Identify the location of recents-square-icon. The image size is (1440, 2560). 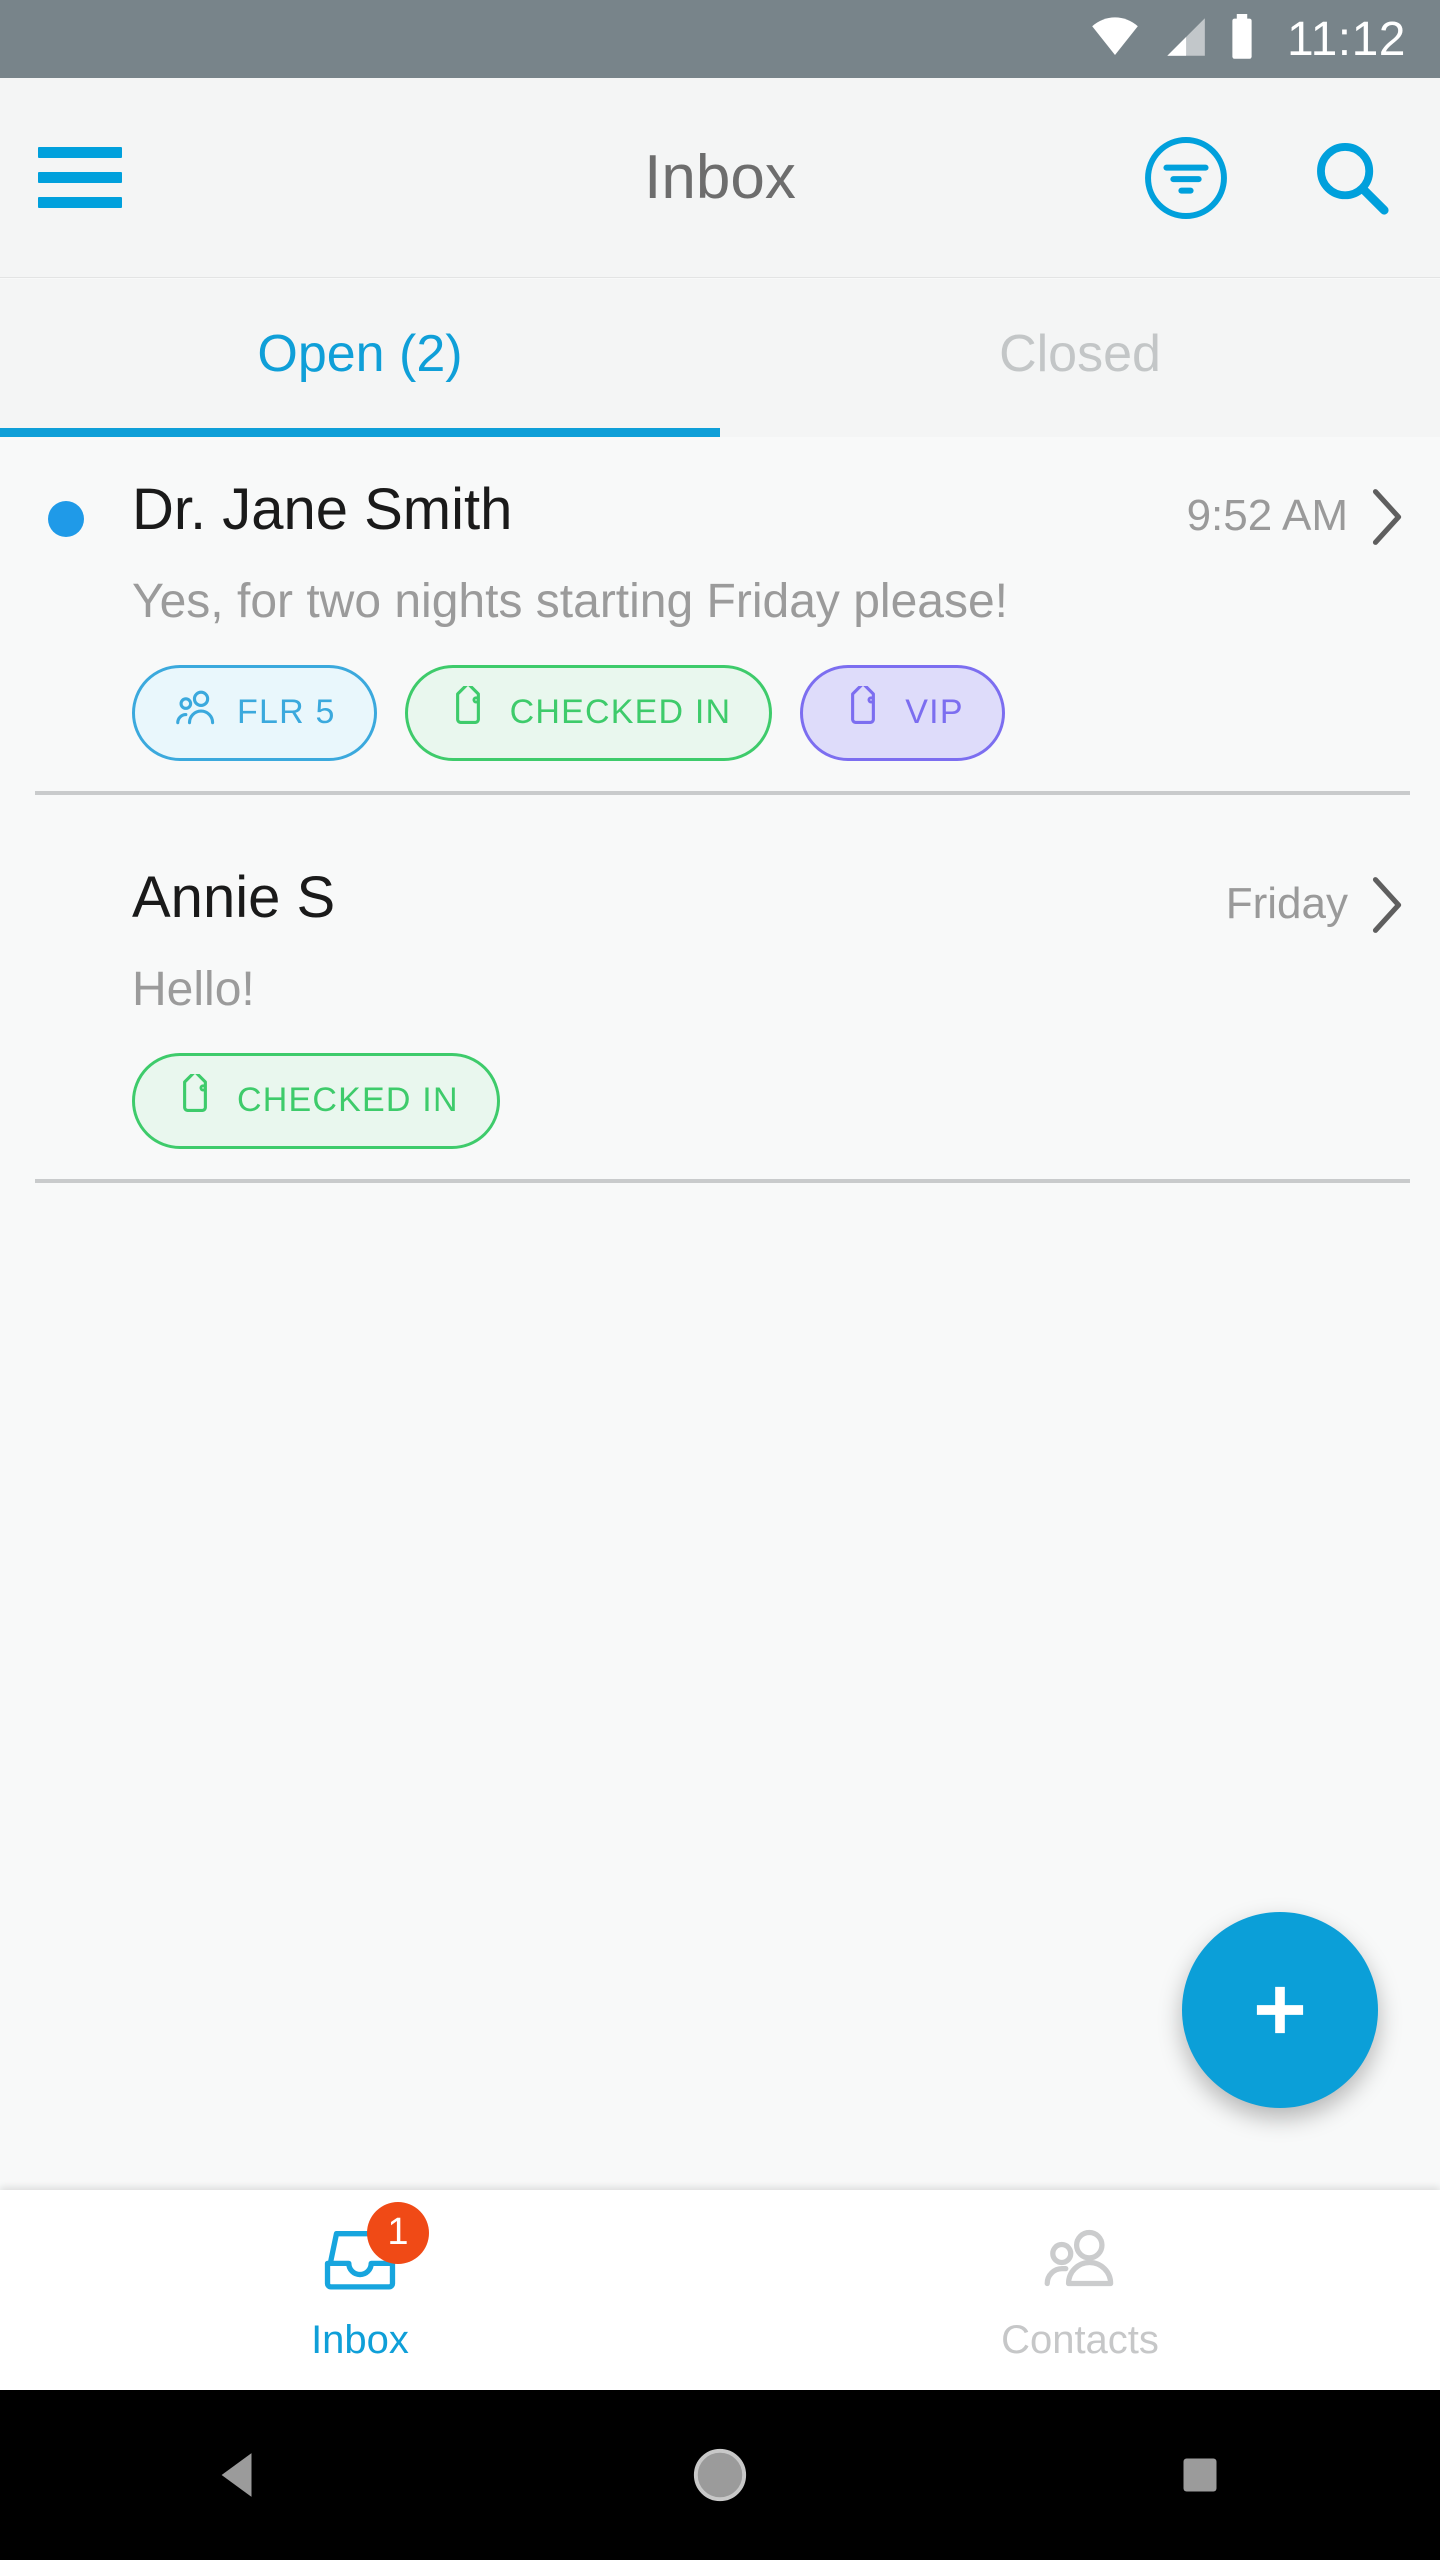
(1200, 2475).